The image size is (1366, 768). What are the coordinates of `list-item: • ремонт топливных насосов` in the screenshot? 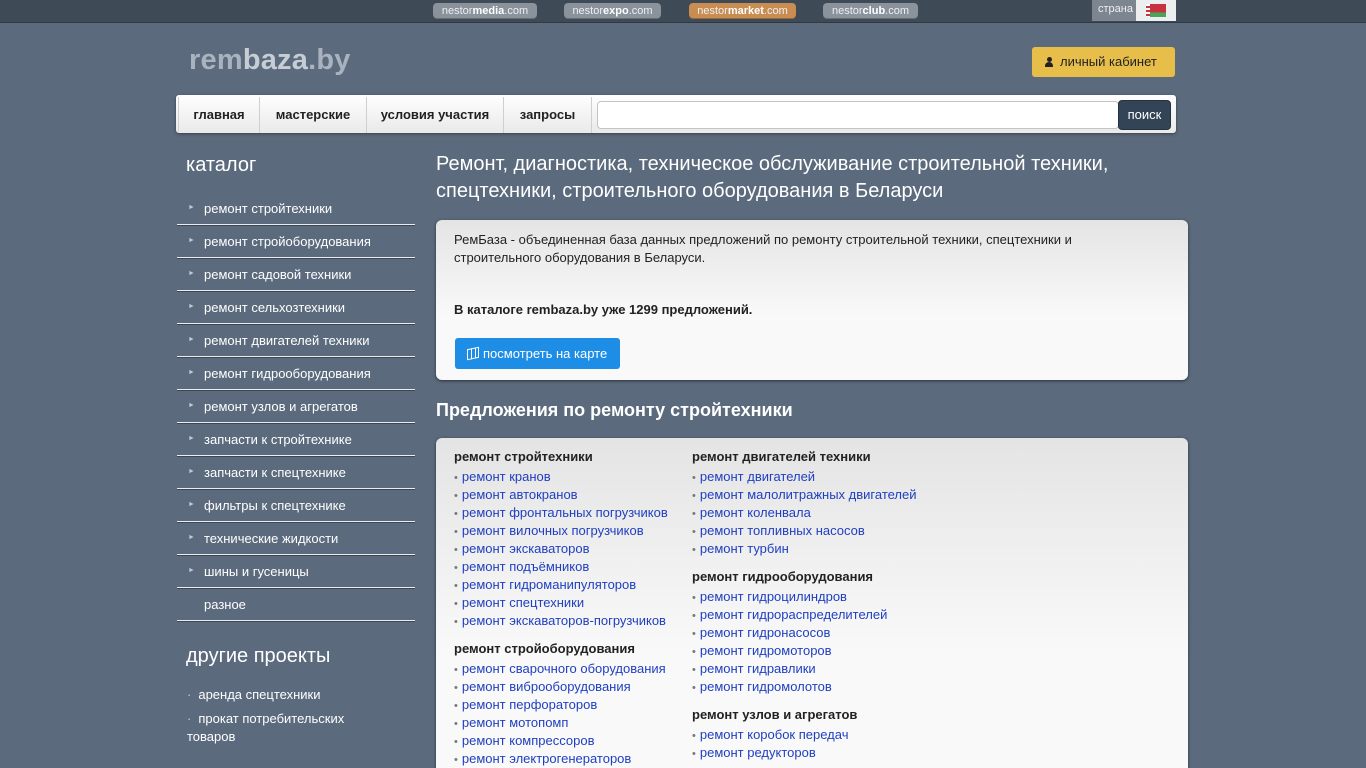 It's located at (822, 531).